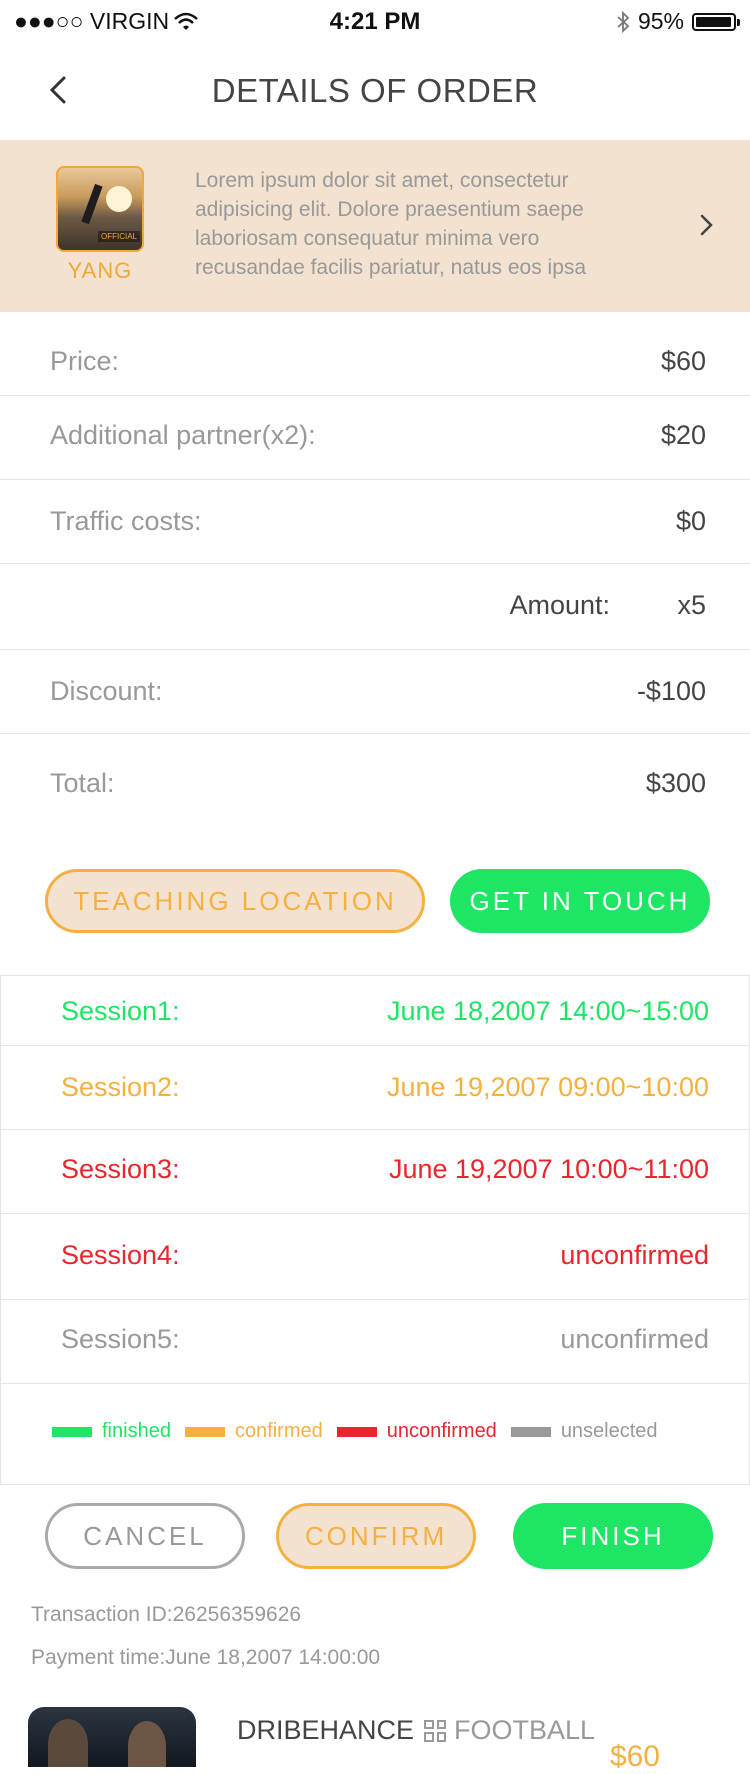 The image size is (750, 1774). I want to click on amount-row: Amount: x5, so click(375, 607).